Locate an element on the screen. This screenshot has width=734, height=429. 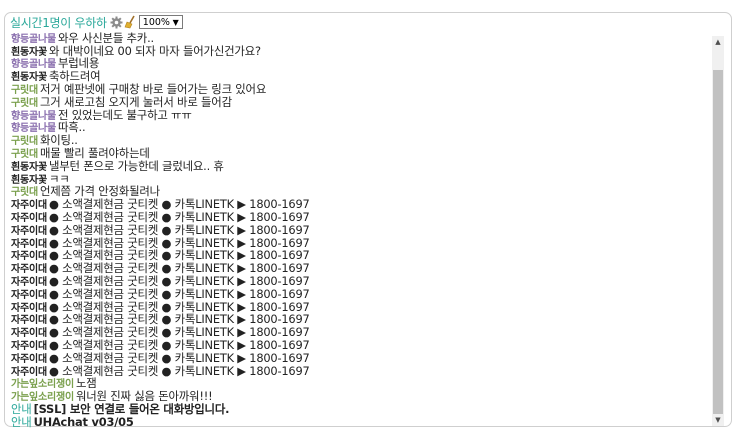
chat-message: 자주이대 ● 소액결제현금 굿티켓 ● 카톡LINETK ▶ 1800-1697 is located at coordinates (356, 371).